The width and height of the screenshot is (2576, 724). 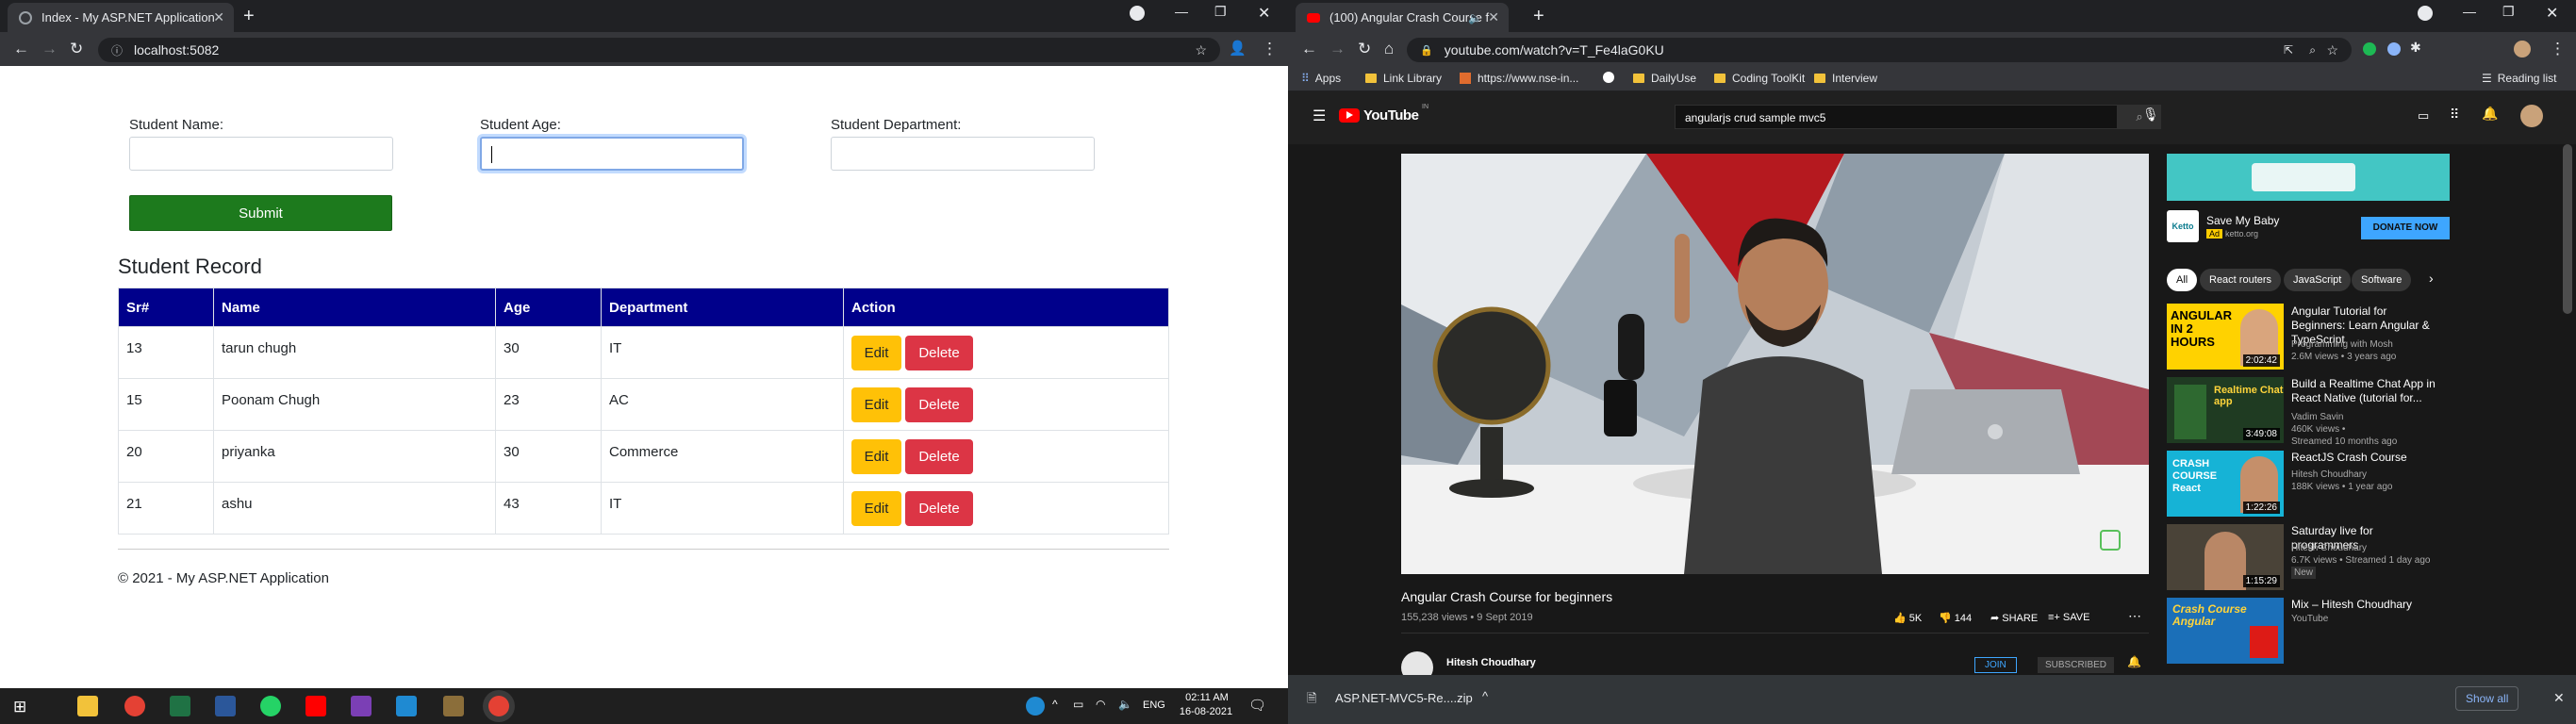 I want to click on clock-date: 16-08-2021, so click(x=1206, y=711).